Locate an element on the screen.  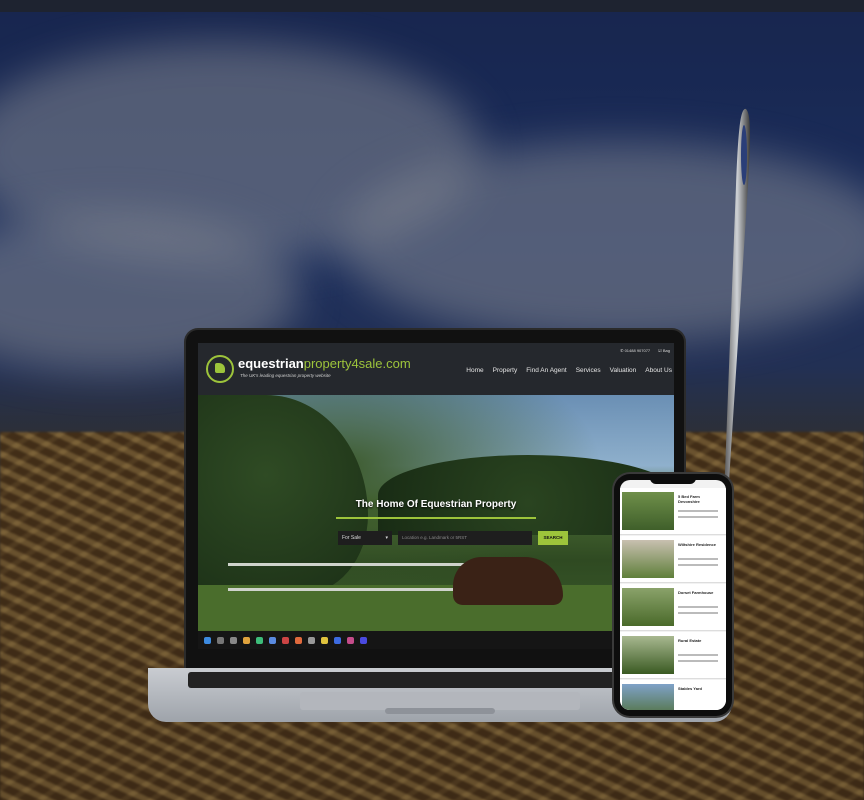
nav-about: About Us is located at coordinates (658, 370).